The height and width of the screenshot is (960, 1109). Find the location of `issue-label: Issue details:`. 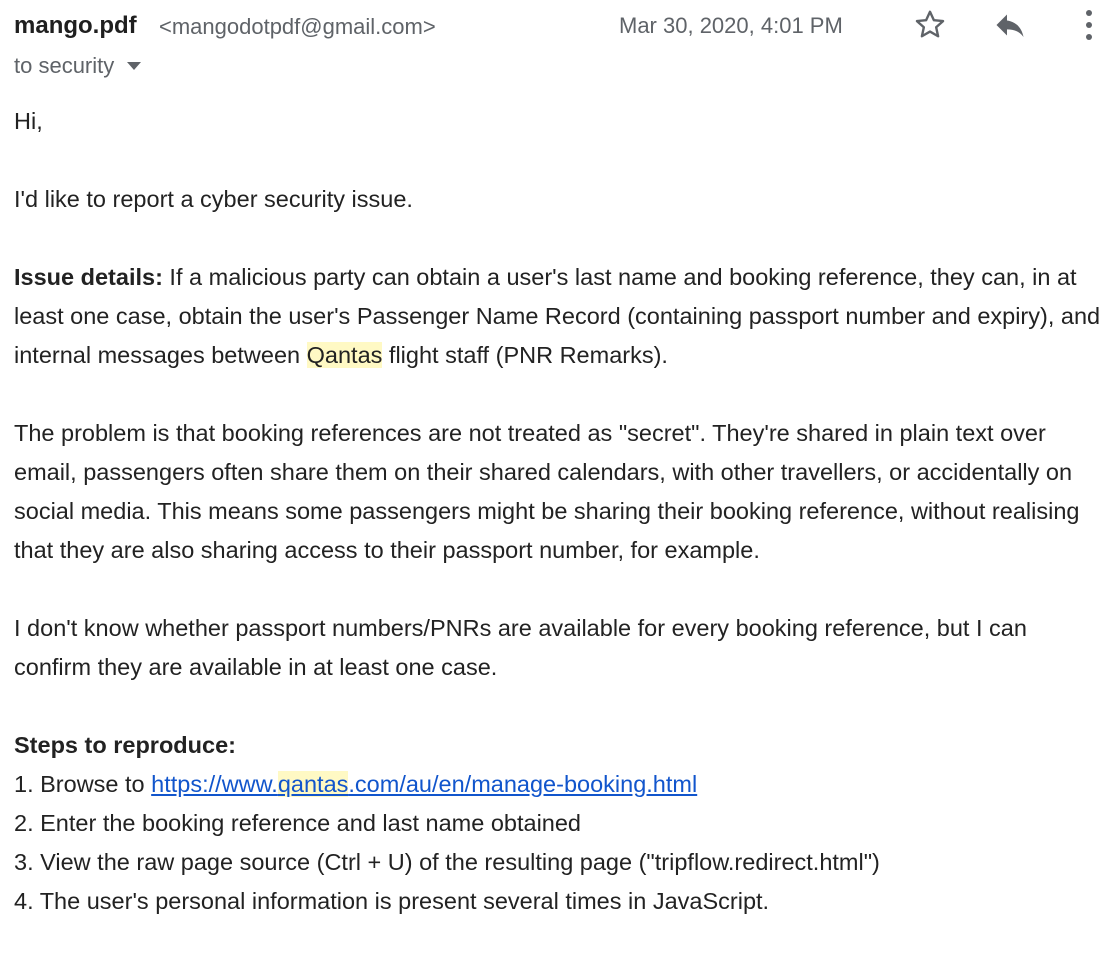

issue-label: Issue details: is located at coordinates (88, 277).